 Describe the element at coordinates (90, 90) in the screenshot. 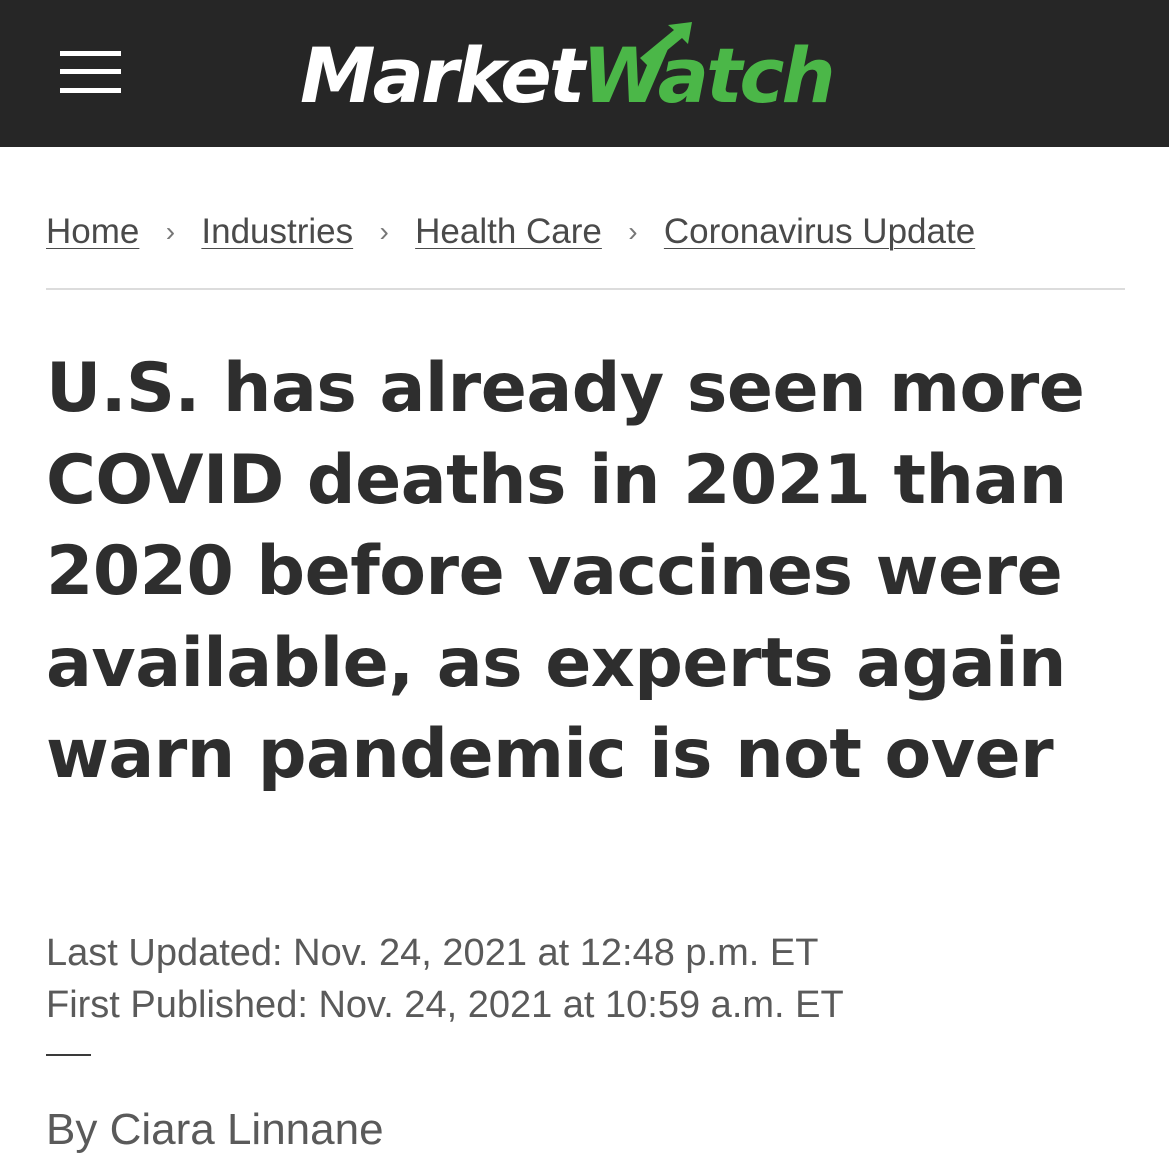

I see `menu-line-bottom` at that location.